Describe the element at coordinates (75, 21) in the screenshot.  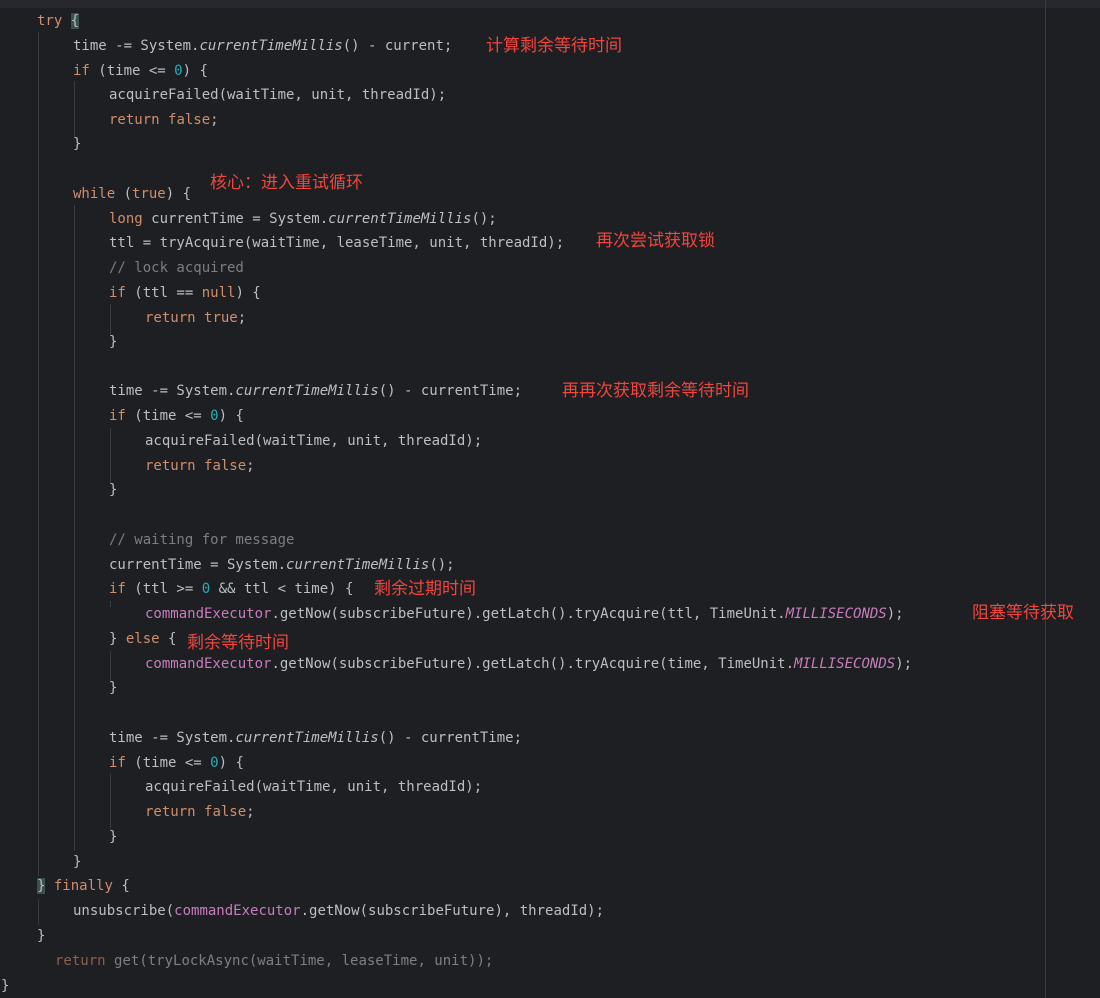
I see `matched-brace: {` at that location.